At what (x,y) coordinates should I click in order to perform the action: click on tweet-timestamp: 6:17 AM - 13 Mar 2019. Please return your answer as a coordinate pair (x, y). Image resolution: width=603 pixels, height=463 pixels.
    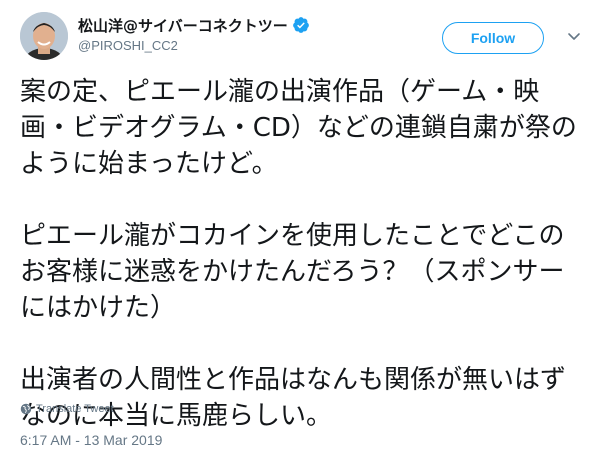
    Looking at the image, I should click on (91, 440).